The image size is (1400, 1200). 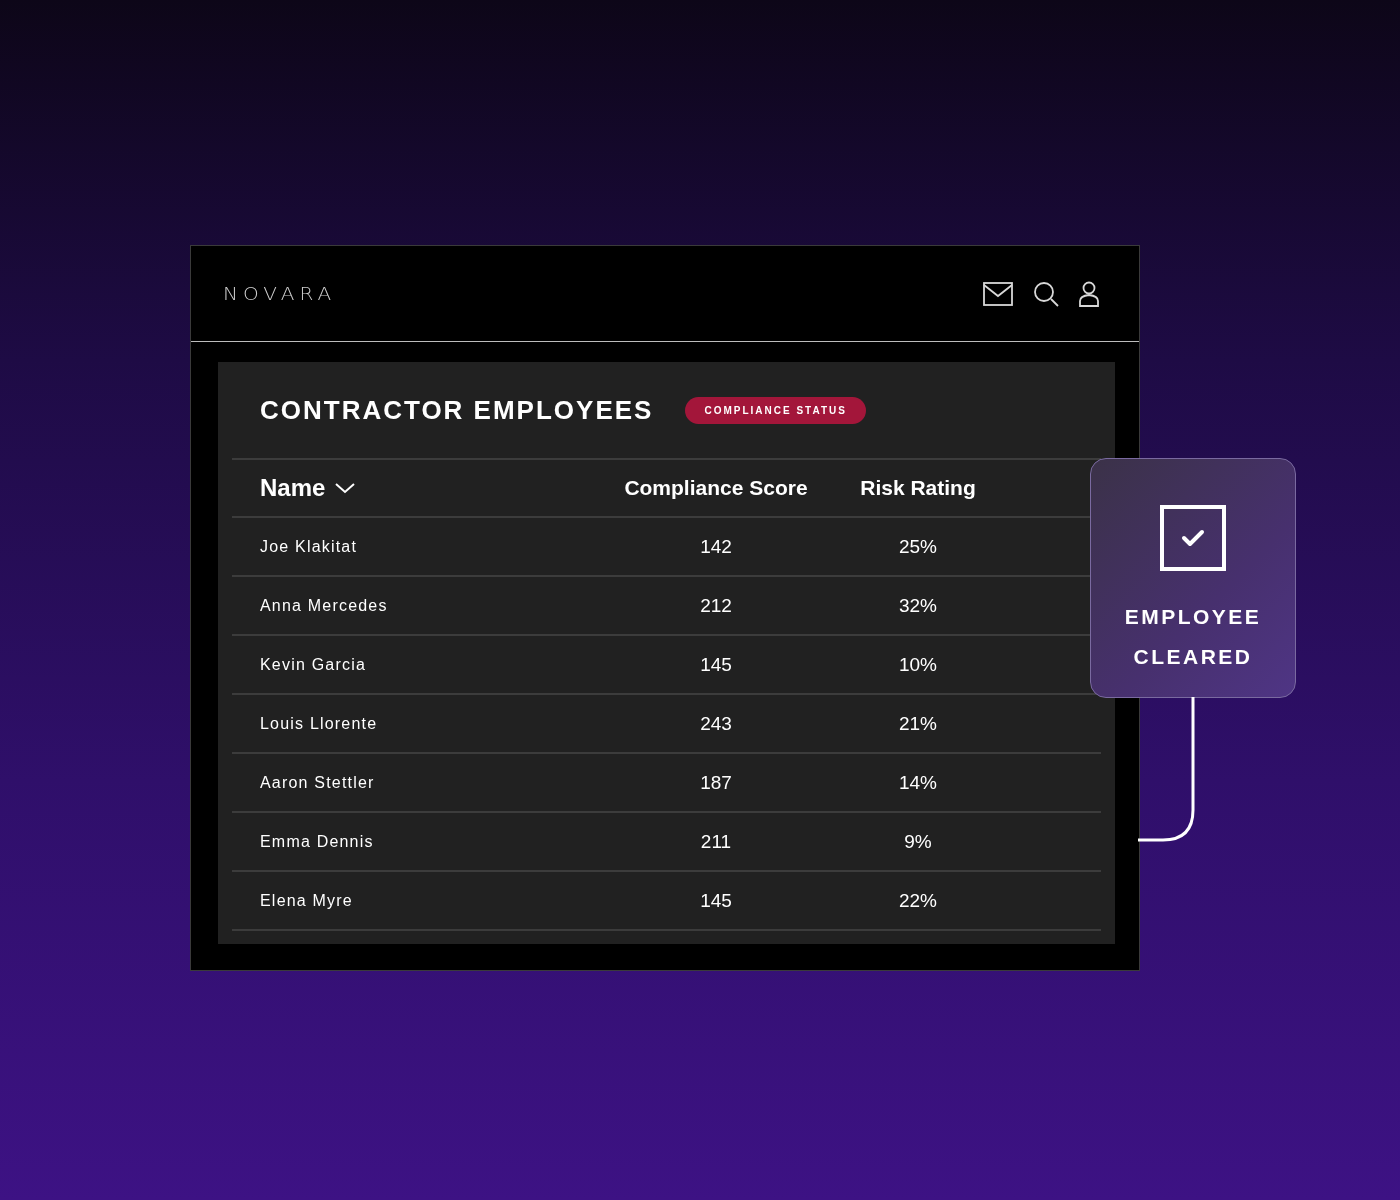 What do you see at coordinates (1193, 657) in the screenshot?
I see `card-label: CLEARED` at bounding box center [1193, 657].